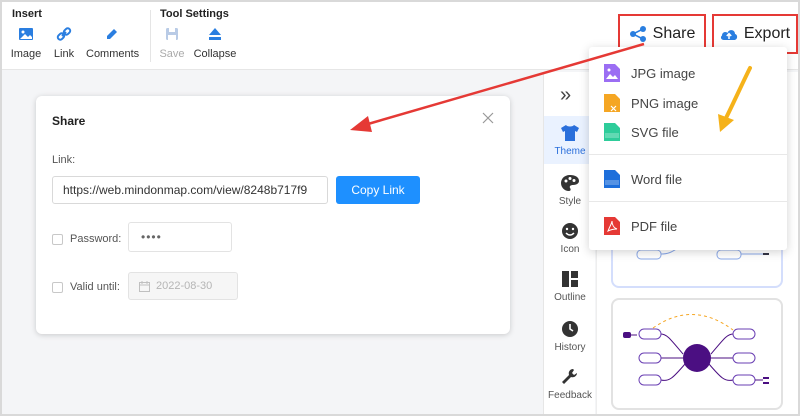 This screenshot has height=416, width=800. Describe the element at coordinates (215, 54) in the screenshot. I see `collapse-label: Collapse` at that location.